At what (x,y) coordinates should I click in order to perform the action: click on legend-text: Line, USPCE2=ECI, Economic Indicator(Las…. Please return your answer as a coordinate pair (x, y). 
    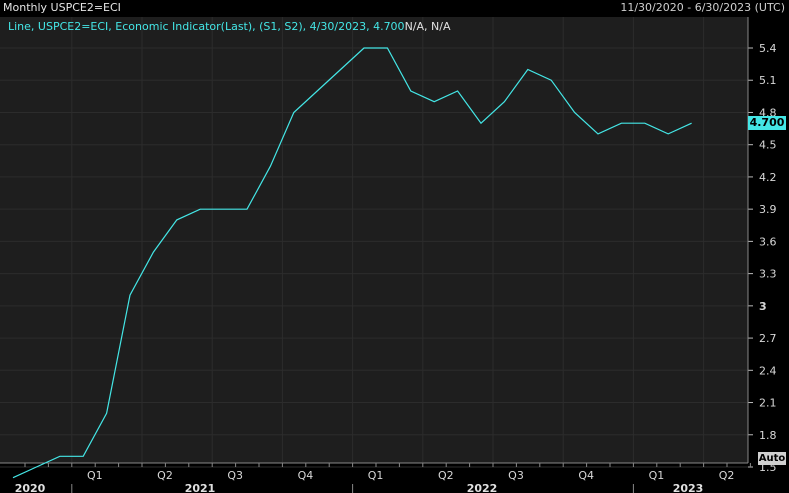
    Looking at the image, I should click on (206, 26).